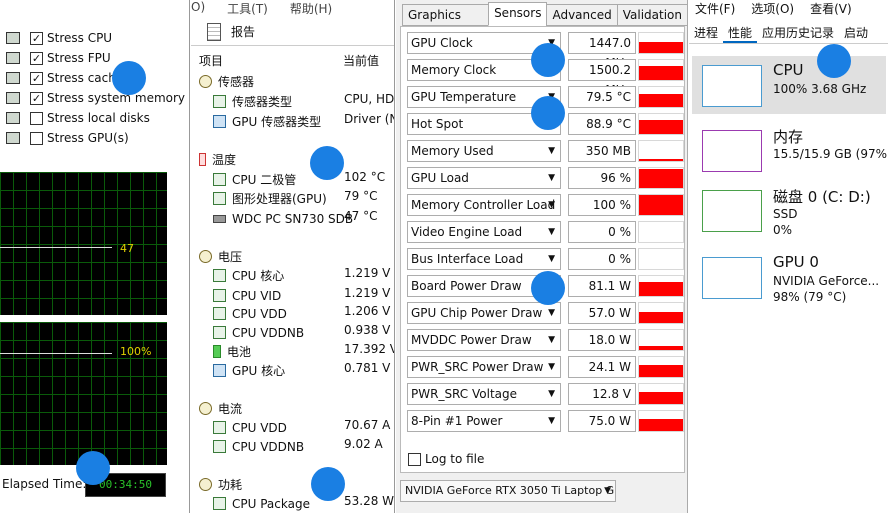  I want to click on tree-row: CPU VID, so click(247, 295).